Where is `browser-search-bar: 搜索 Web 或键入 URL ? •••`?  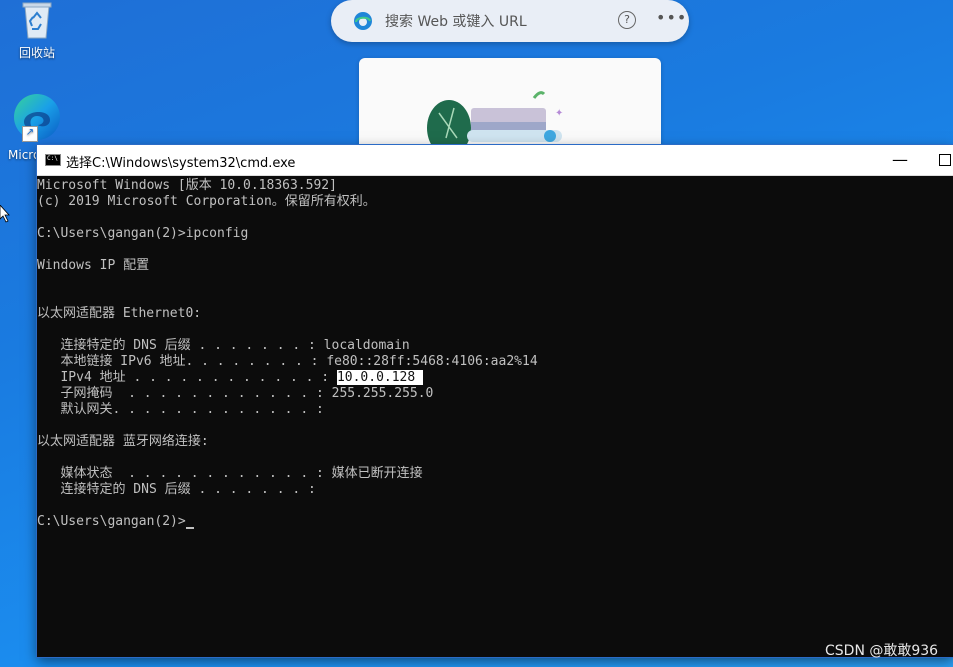
browser-search-bar: 搜索 Web 或键入 URL ? ••• is located at coordinates (510, 21).